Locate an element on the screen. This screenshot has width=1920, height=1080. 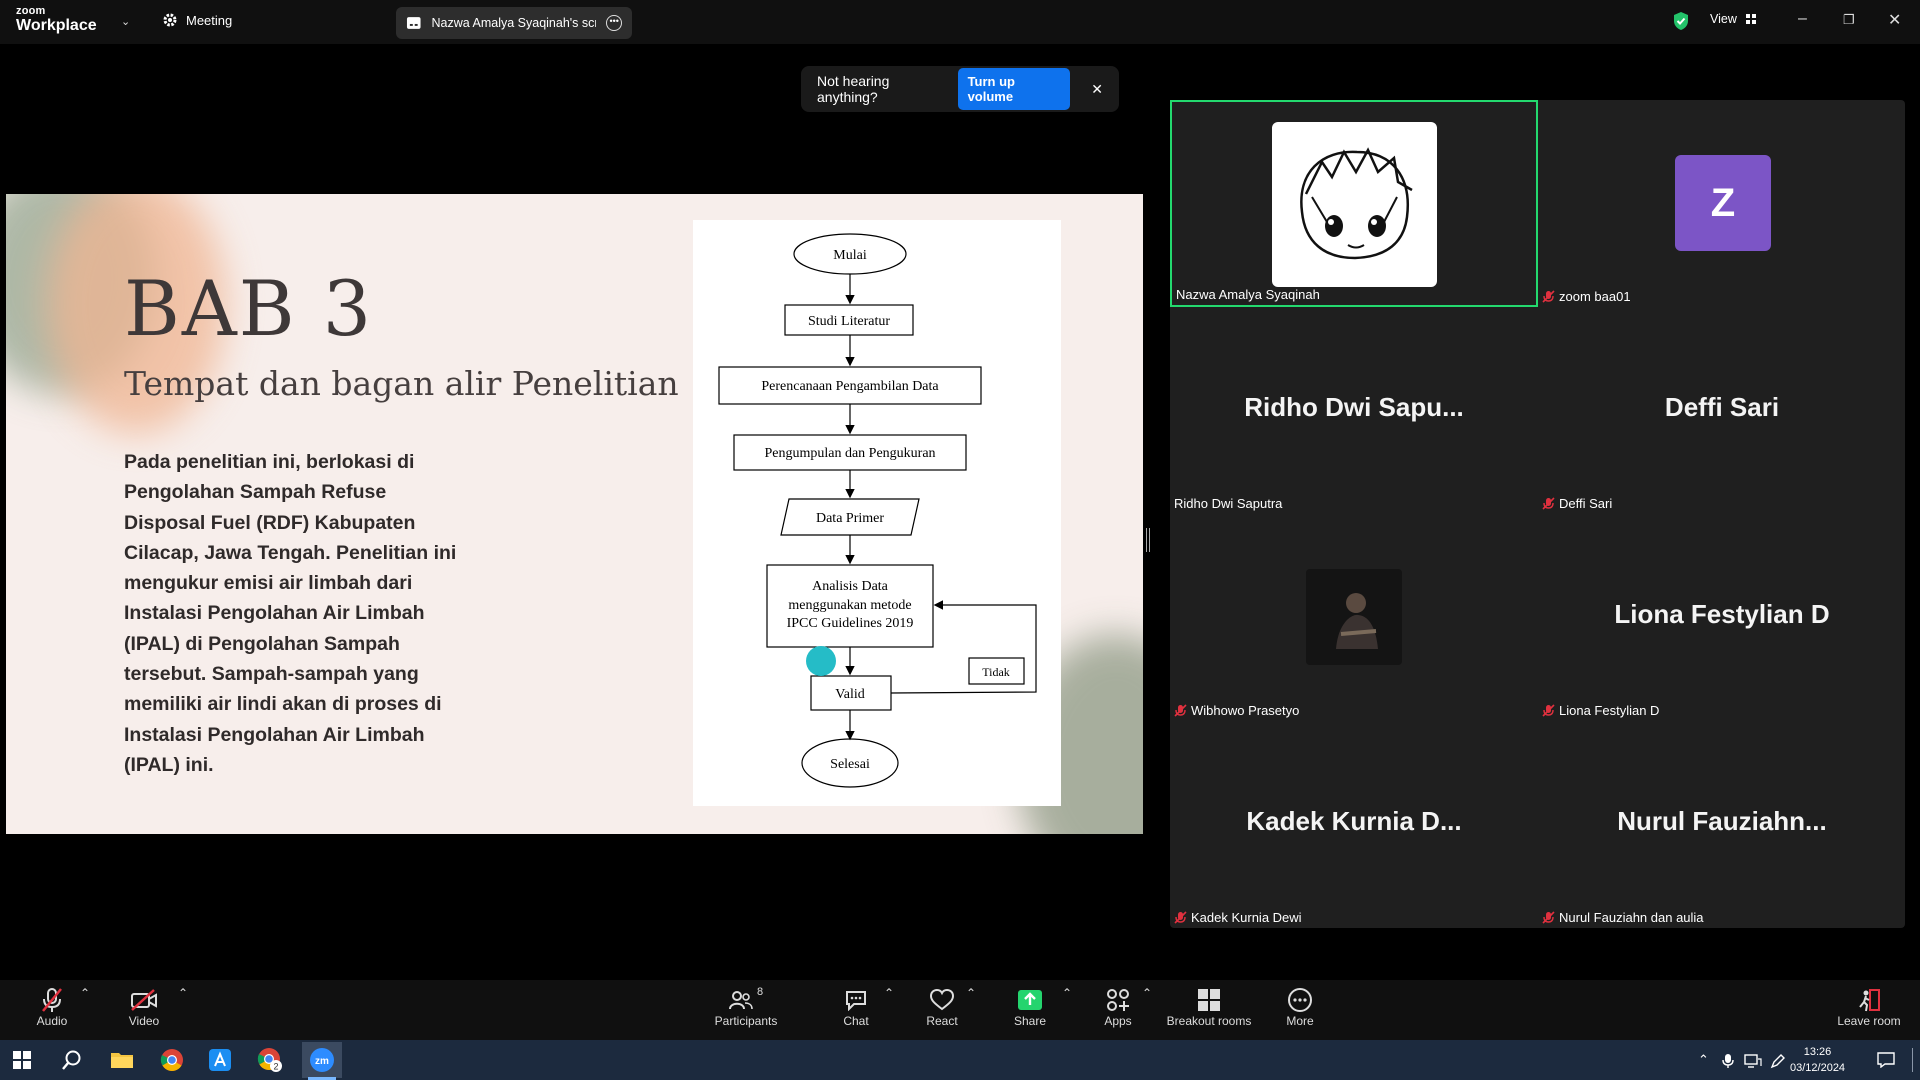
search-icon is located at coordinates (72, 1060).